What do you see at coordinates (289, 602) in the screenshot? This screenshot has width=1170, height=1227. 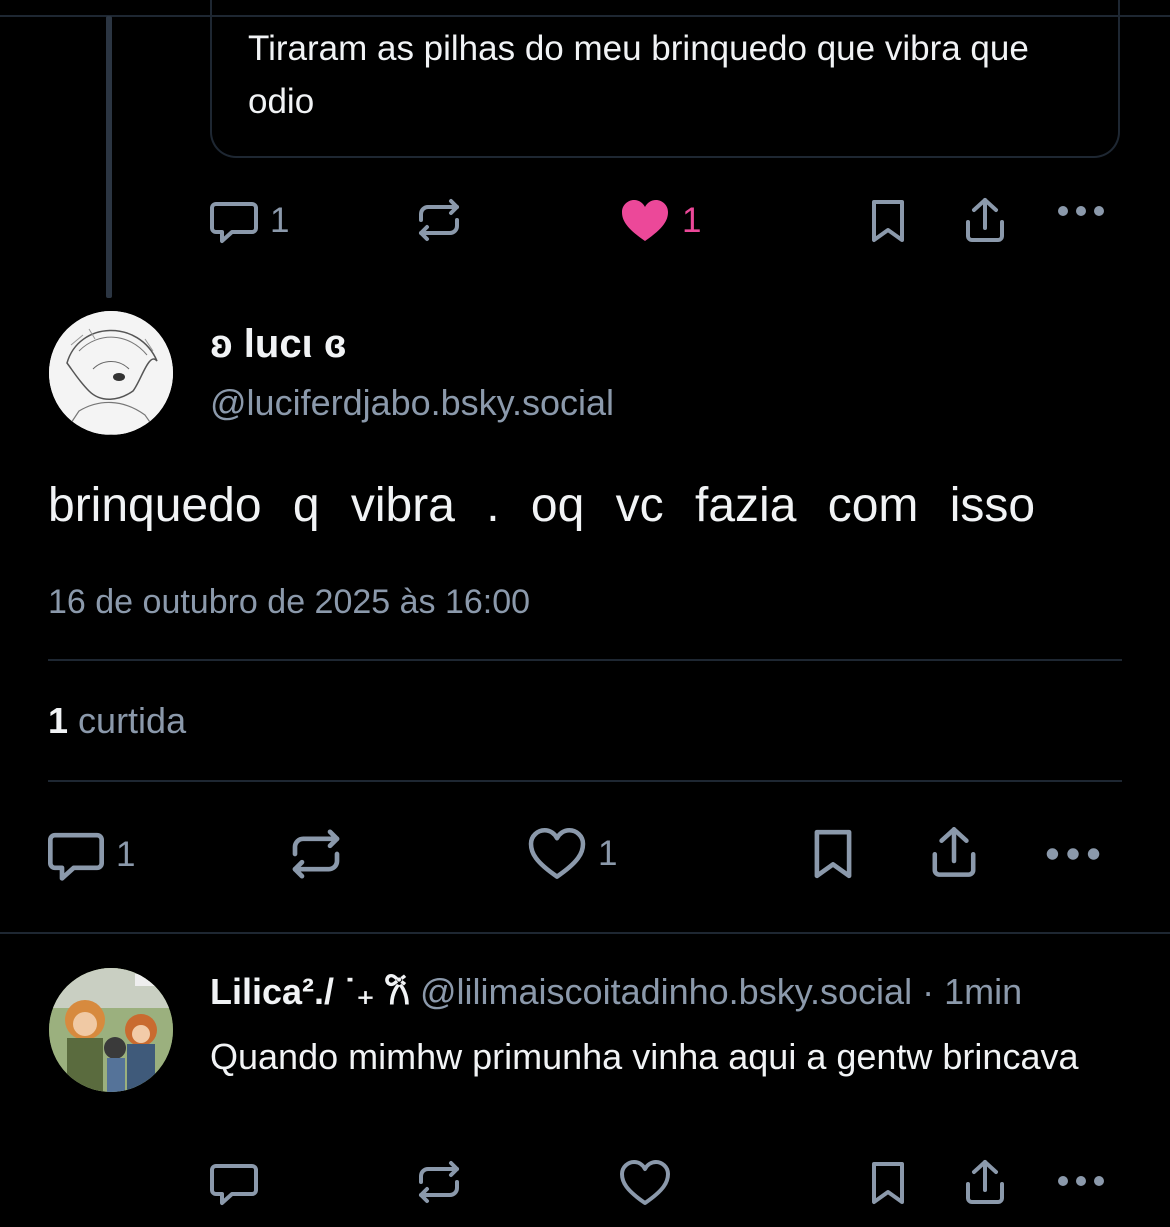 I see `post-timestamp: 16 de outubro de 2025 às 16:00` at bounding box center [289, 602].